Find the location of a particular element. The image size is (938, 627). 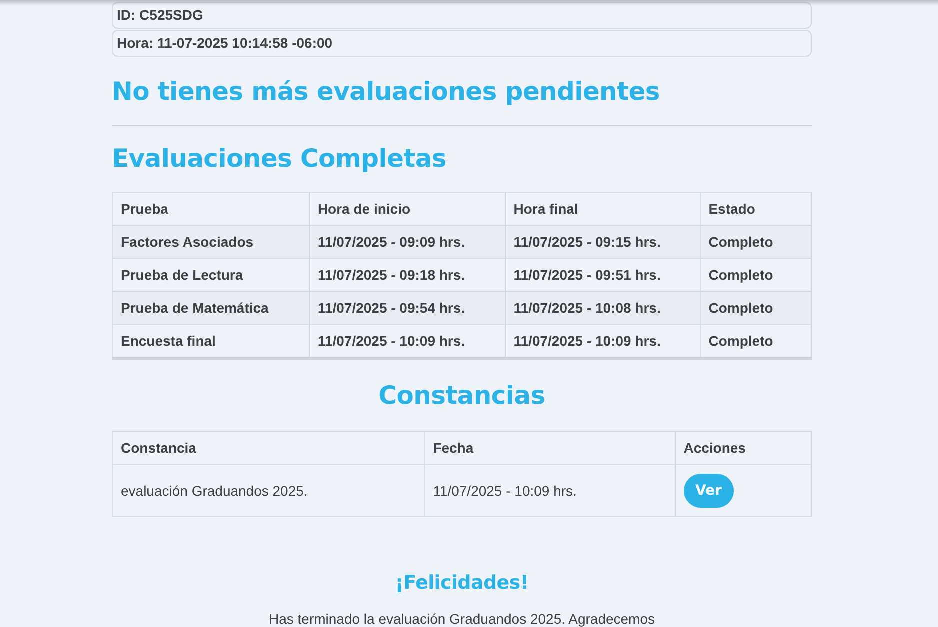

column-header: Acciones is located at coordinates (743, 448).